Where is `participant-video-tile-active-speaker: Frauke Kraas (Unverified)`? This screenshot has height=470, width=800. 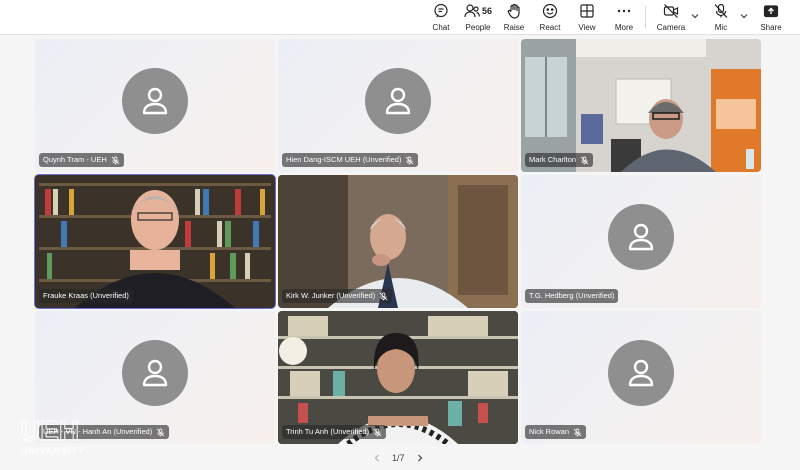
participant-video-tile-active-speaker: Frauke Kraas (Unverified) is located at coordinates (155, 241).